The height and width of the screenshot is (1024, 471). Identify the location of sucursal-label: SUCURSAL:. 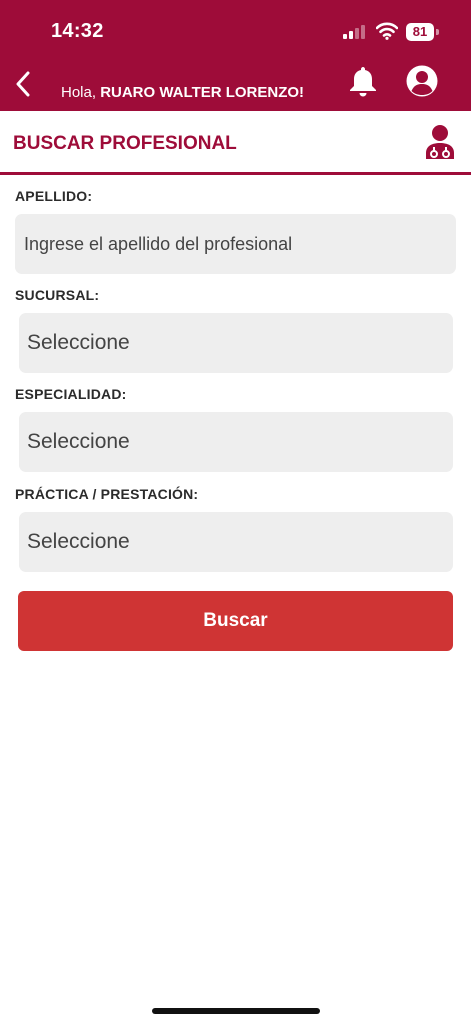
(57, 295).